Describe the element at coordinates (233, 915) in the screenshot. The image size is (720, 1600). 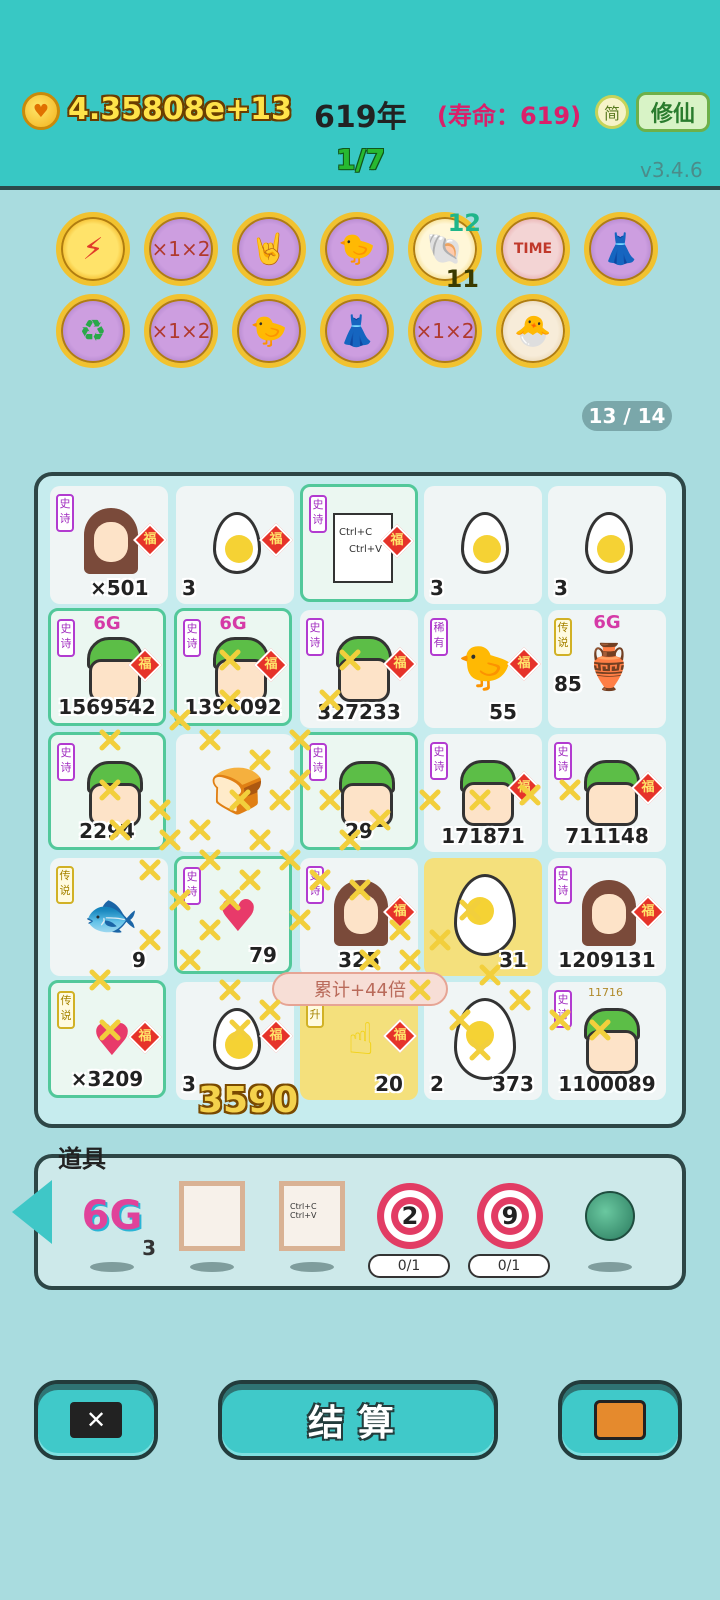
I see `grid-cell: 史诗 ♥ 79` at that location.